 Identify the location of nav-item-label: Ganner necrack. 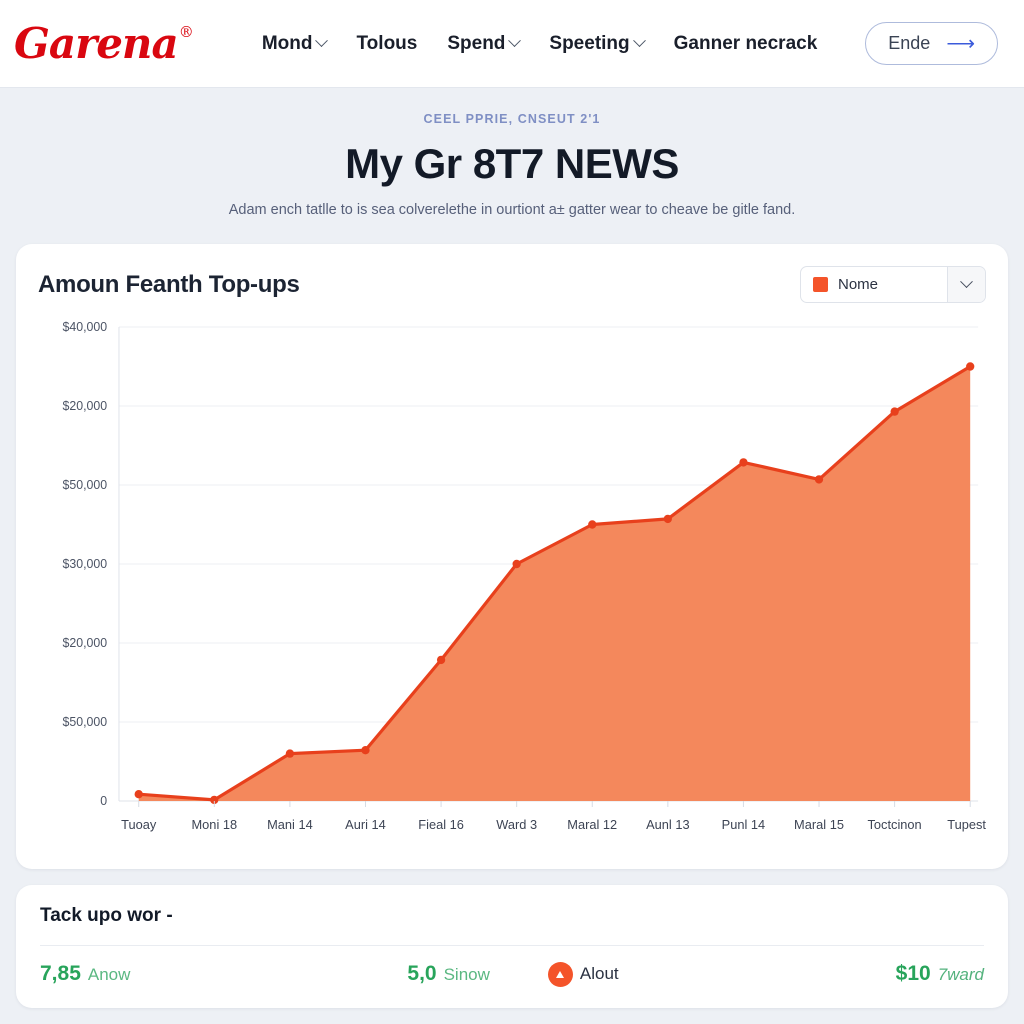
(745, 43).